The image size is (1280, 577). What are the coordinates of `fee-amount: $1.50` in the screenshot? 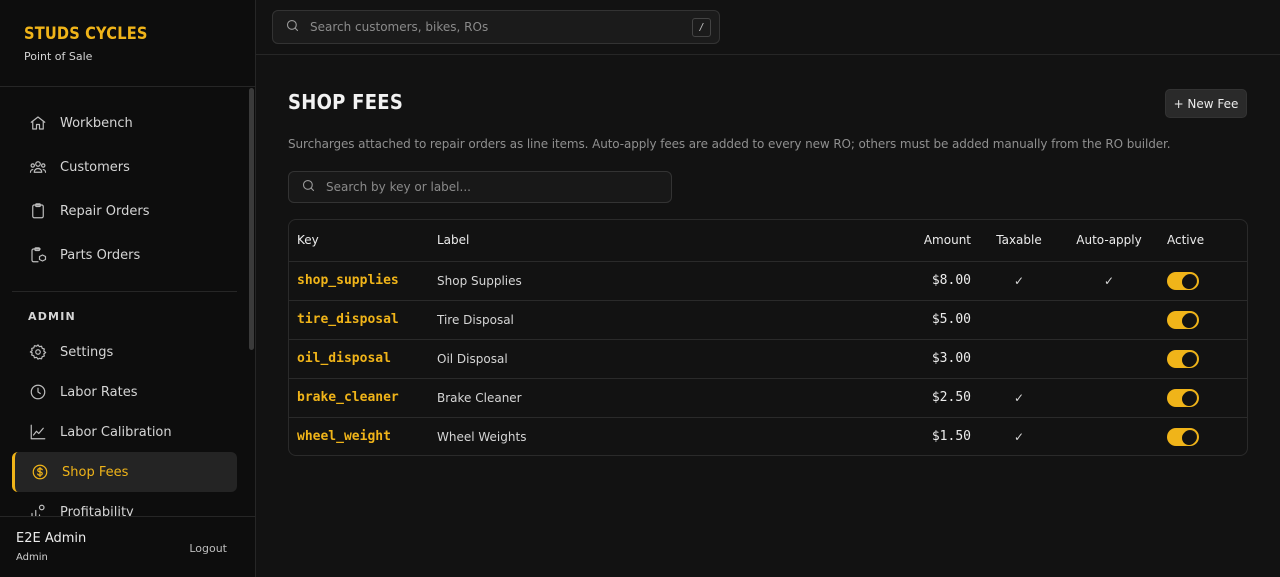 It's located at (951, 437).